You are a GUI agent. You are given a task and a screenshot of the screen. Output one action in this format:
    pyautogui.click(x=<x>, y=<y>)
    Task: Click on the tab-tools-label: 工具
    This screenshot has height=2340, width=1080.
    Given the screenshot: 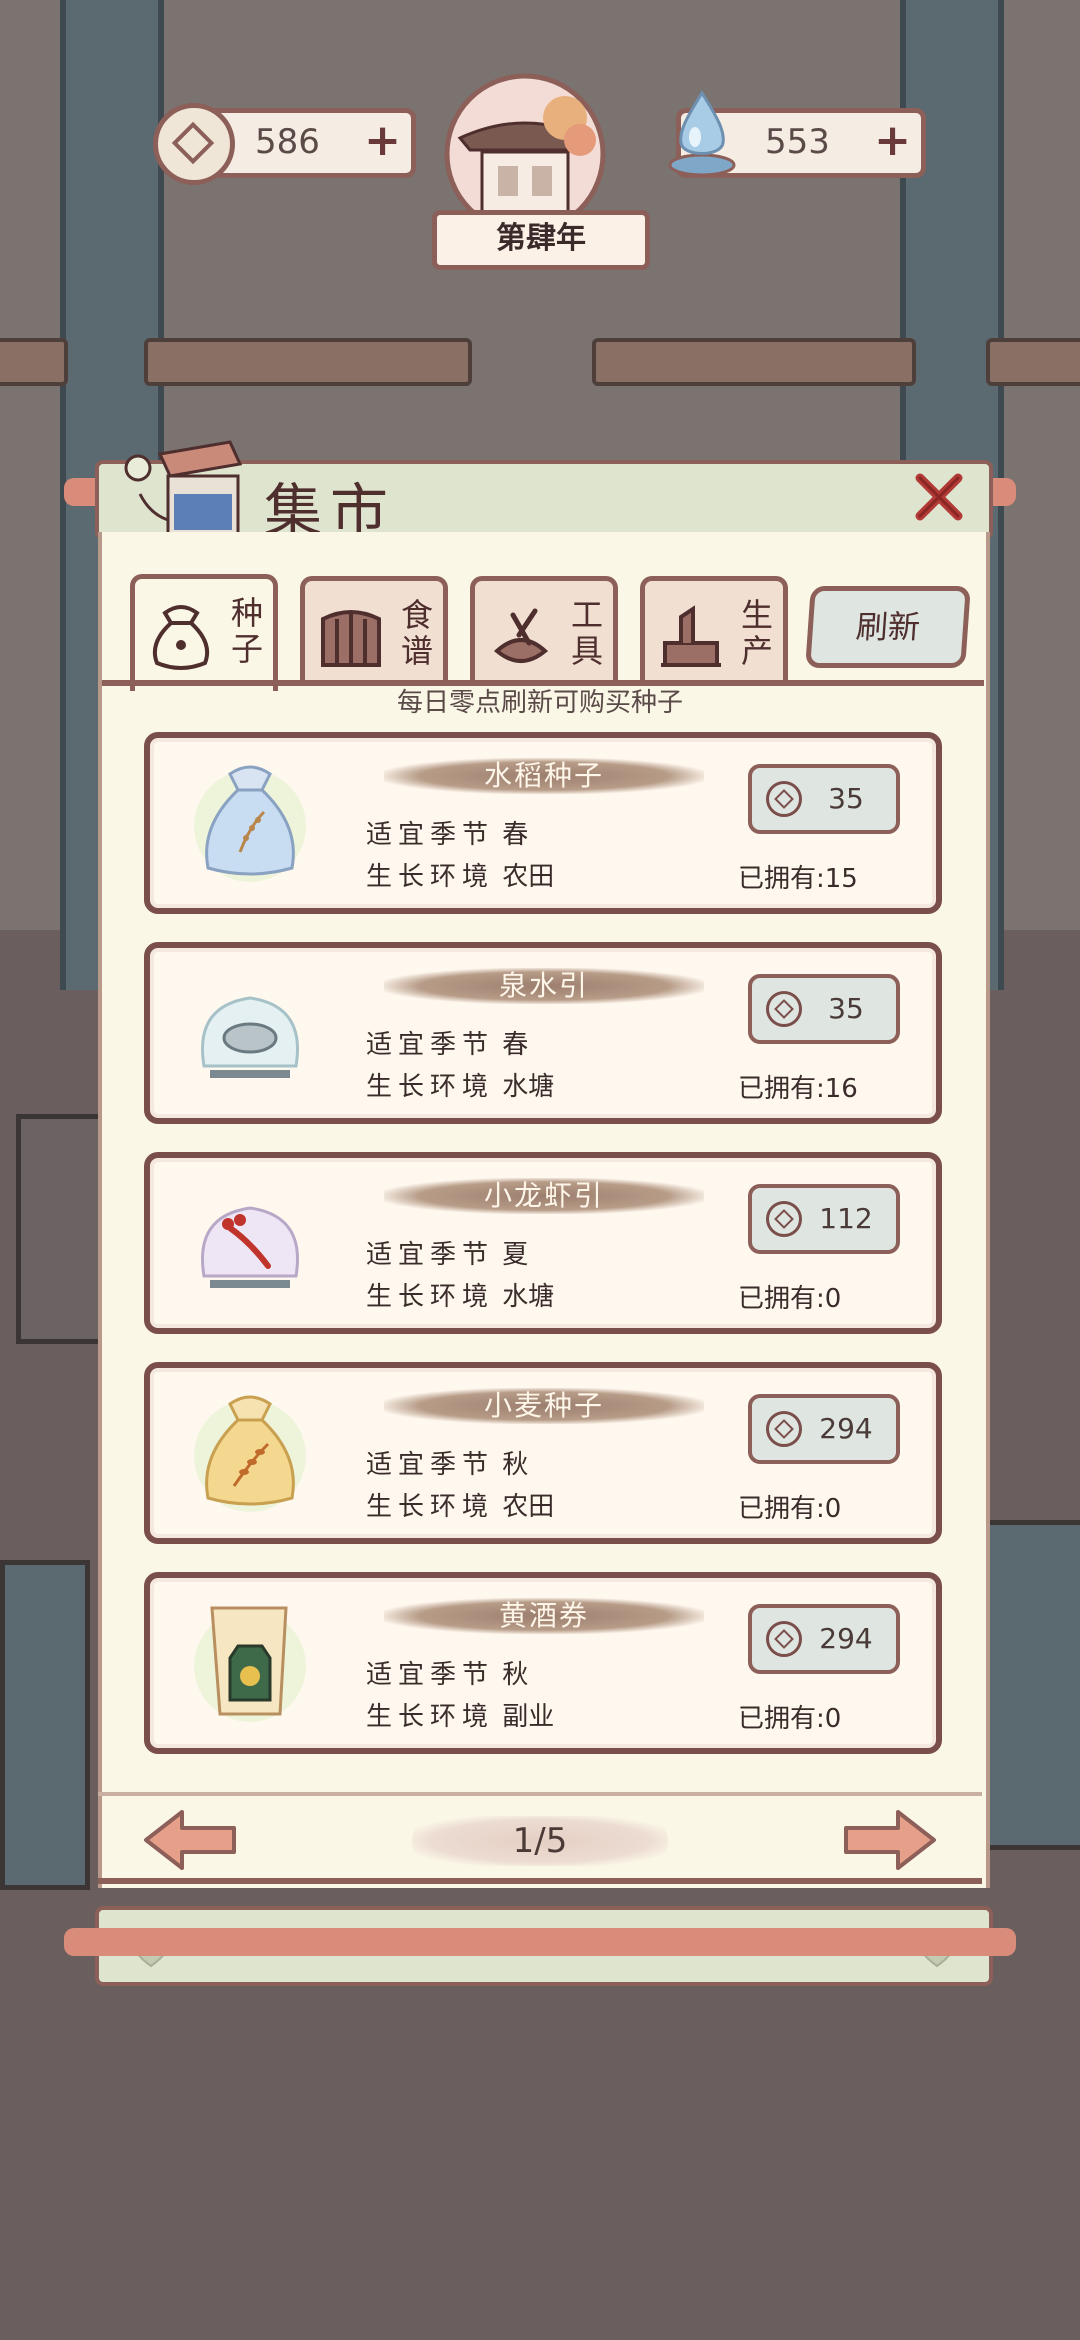 What is the action you would take?
    pyautogui.click(x=587, y=633)
    